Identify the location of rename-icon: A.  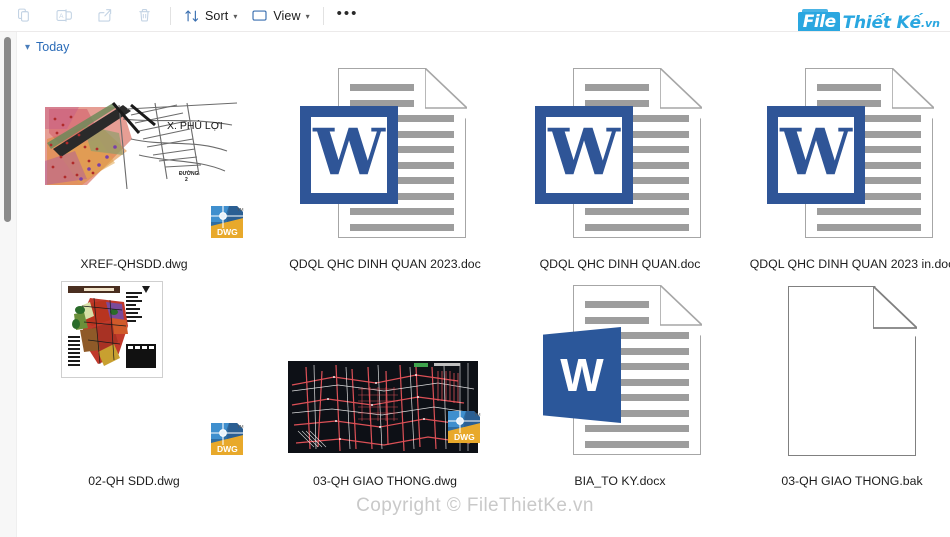
(64, 15).